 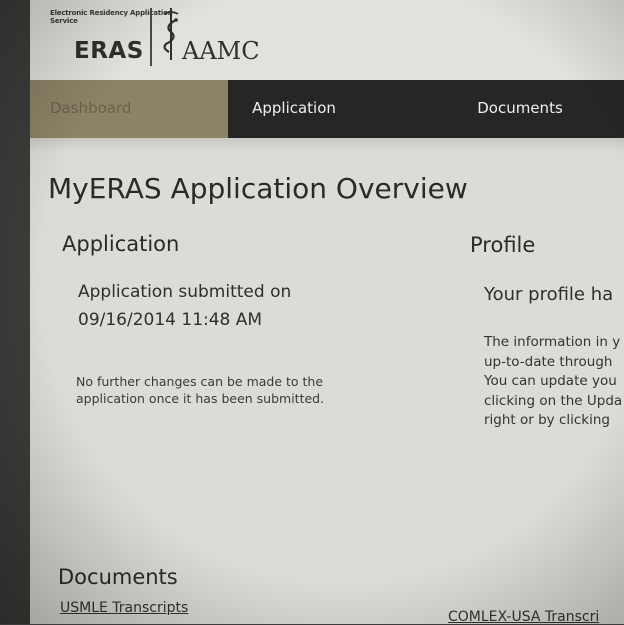 What do you see at coordinates (170, 320) in the screenshot?
I see `application-submitted-date: 09/16/2014 11:48 AM` at bounding box center [170, 320].